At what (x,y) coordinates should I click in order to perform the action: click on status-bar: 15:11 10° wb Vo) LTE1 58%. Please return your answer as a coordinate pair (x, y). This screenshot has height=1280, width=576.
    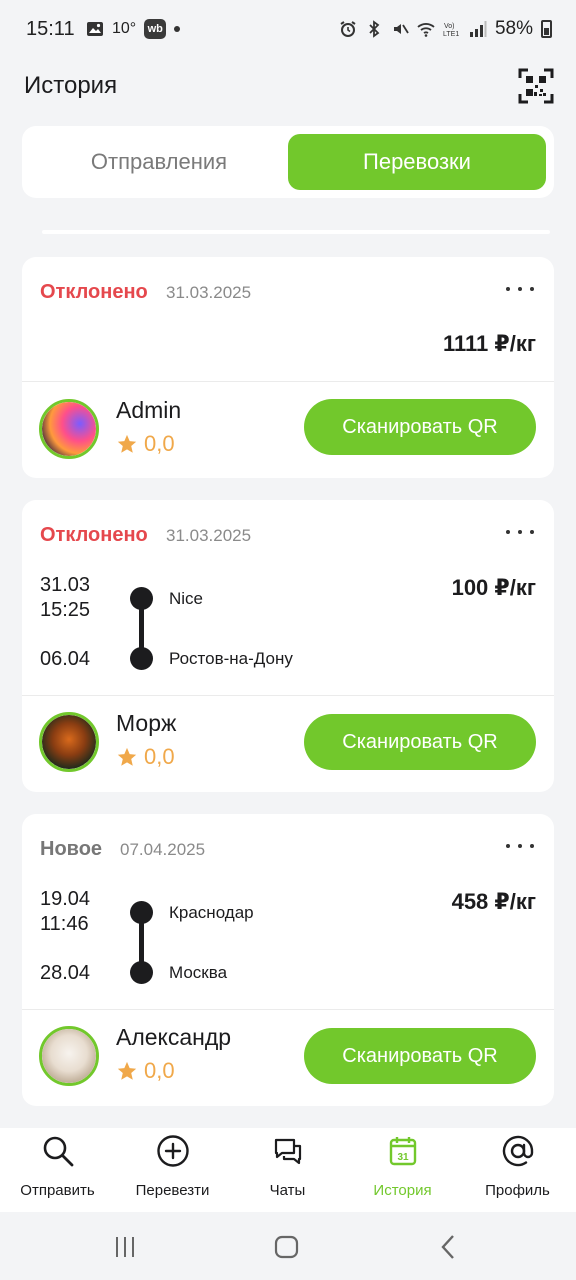
    Looking at the image, I should click on (288, 30).